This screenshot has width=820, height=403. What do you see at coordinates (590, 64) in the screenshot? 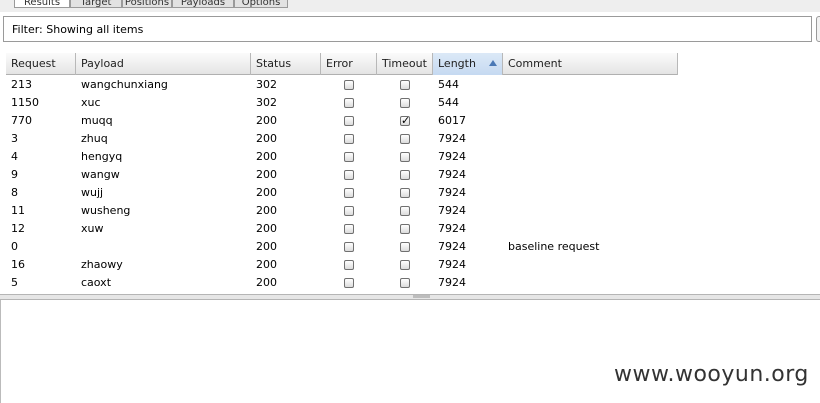
I see `column-header-comment: Comment` at bounding box center [590, 64].